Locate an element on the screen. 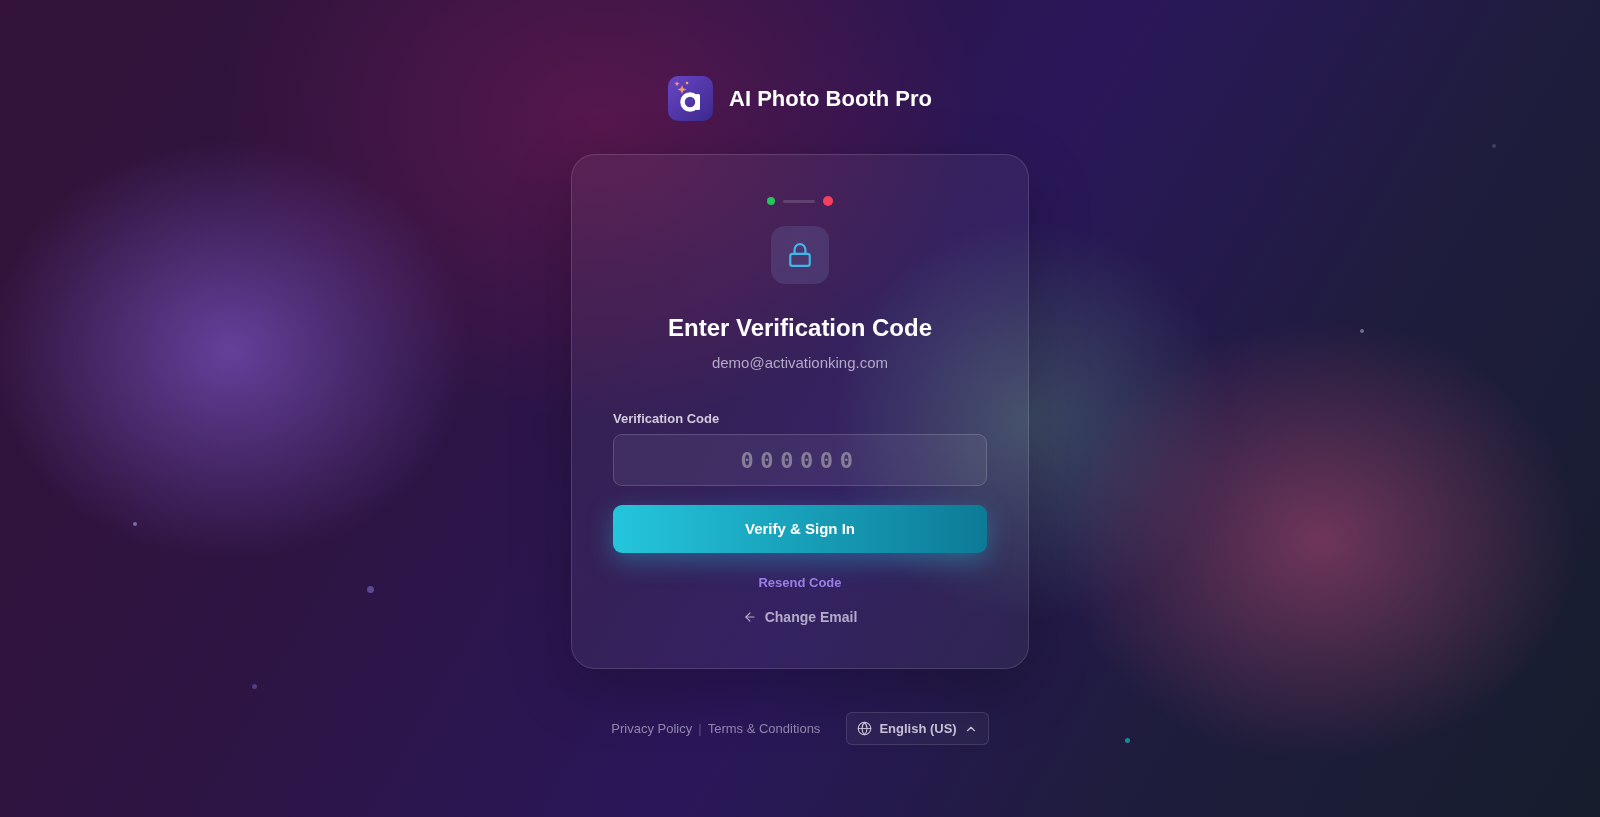  verify-sign-in-button: Verify & Sign In is located at coordinates (800, 529).